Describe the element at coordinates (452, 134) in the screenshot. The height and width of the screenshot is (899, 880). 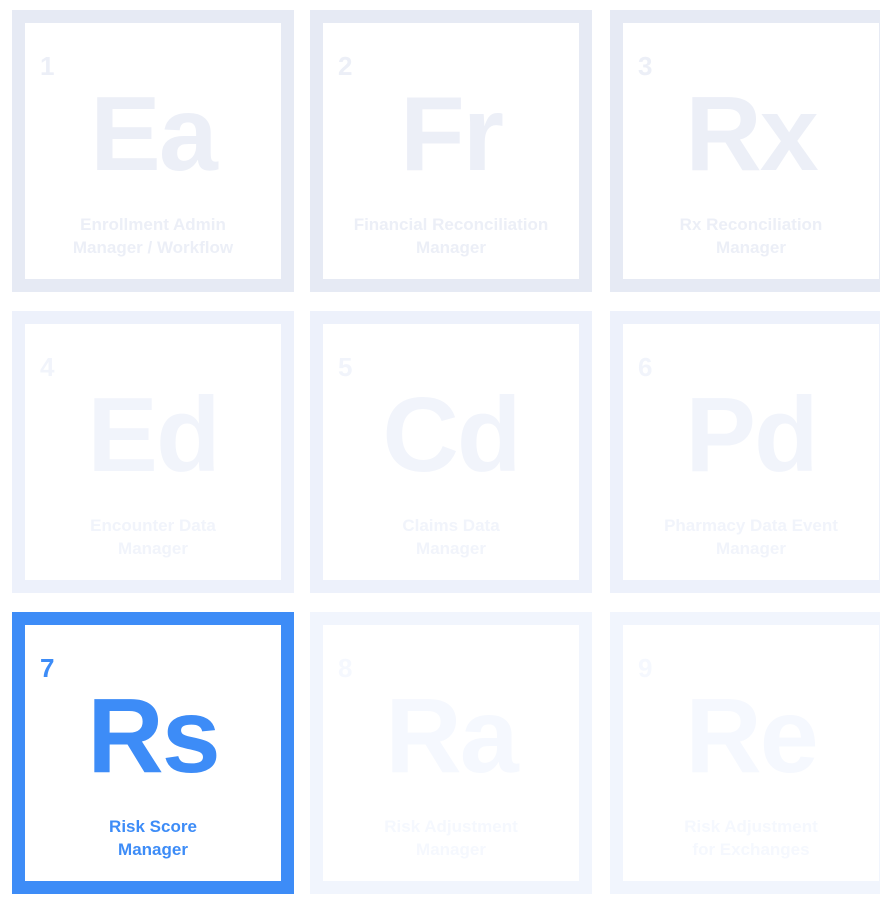
I see `tile-symbol: Fr` at that location.